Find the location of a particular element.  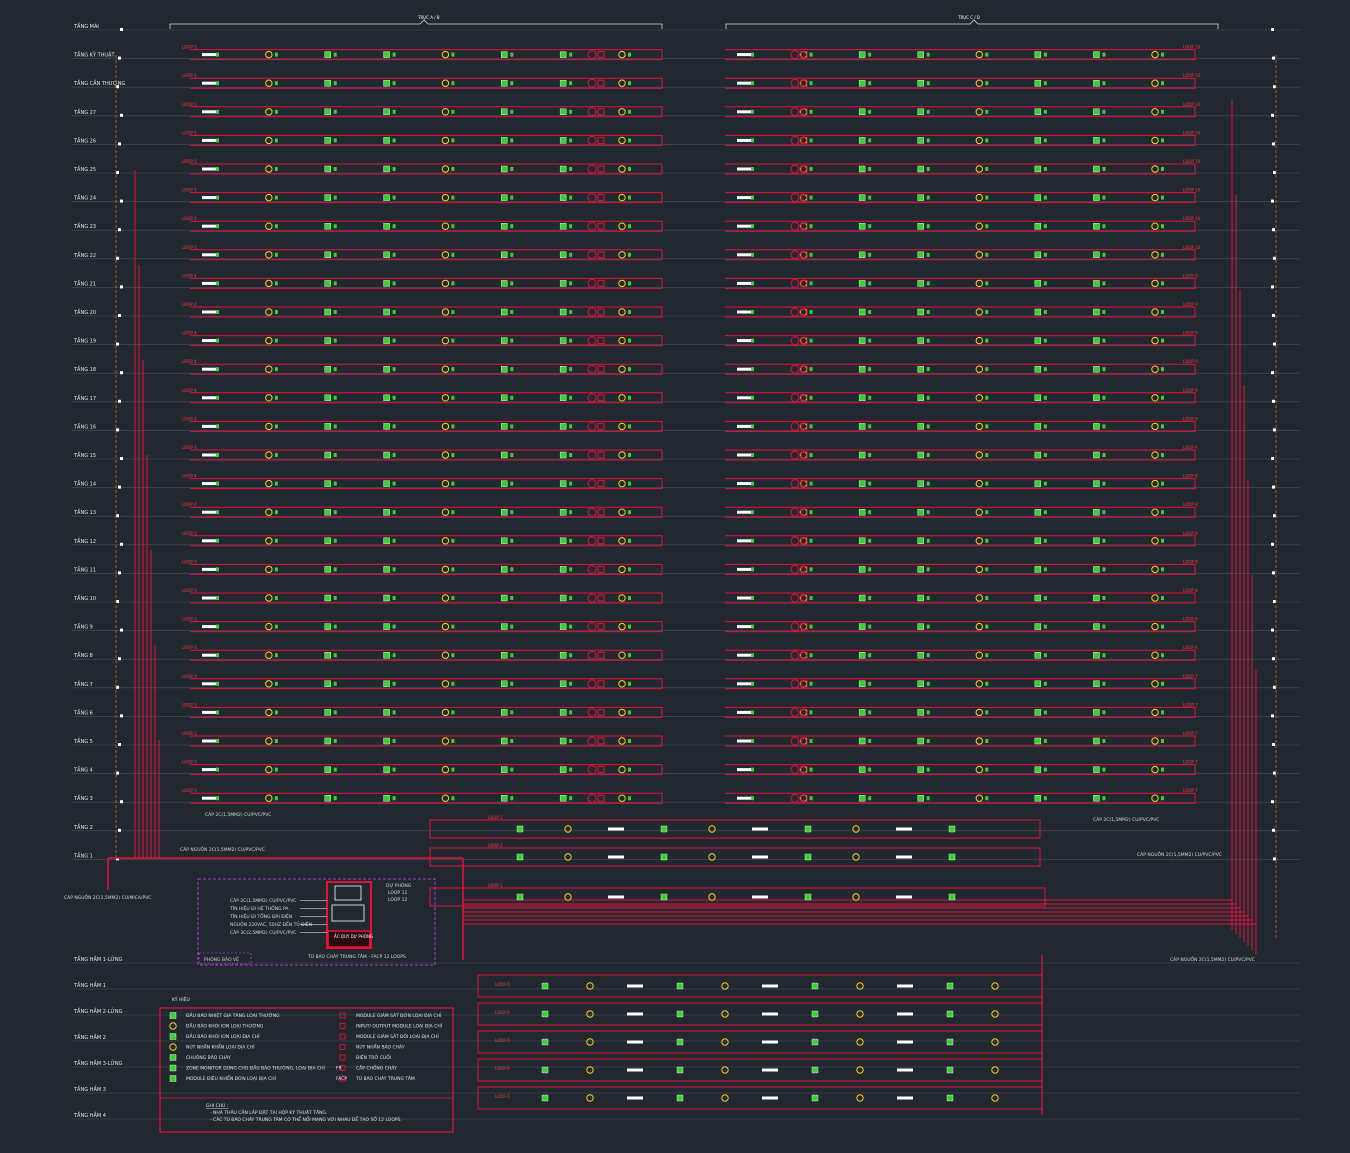

floor-label: TẦNG 26 is located at coordinates (84, 140).